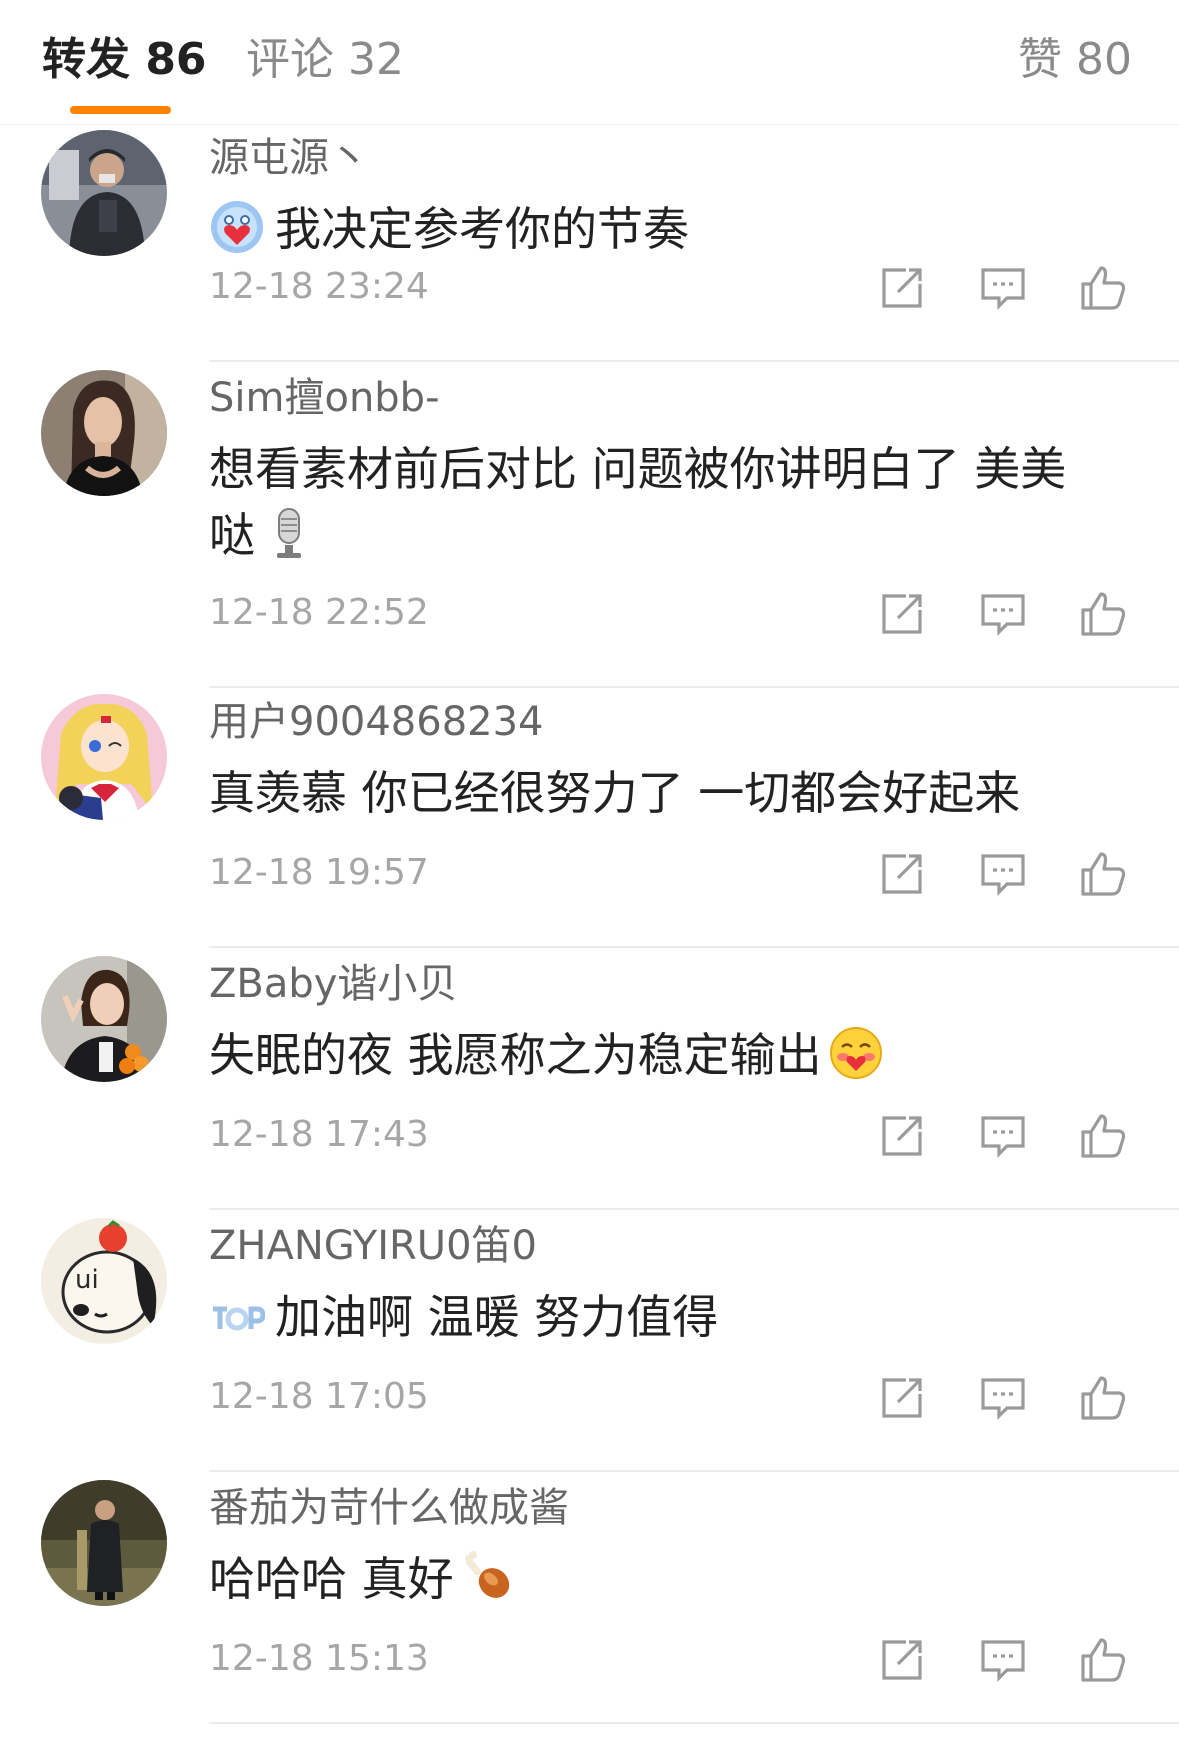  I want to click on tab-like: 赞 80, so click(1075, 60).